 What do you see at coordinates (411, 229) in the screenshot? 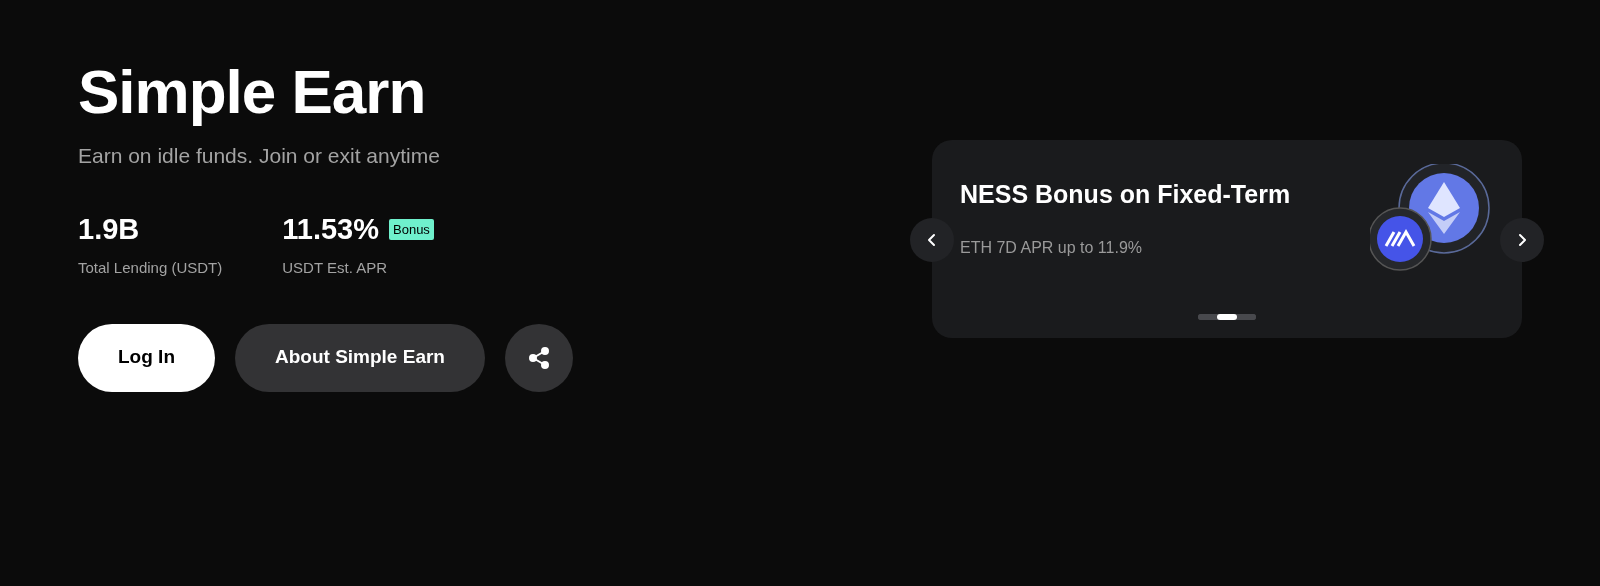
I see `bonus-badge: Bonus` at bounding box center [411, 229].